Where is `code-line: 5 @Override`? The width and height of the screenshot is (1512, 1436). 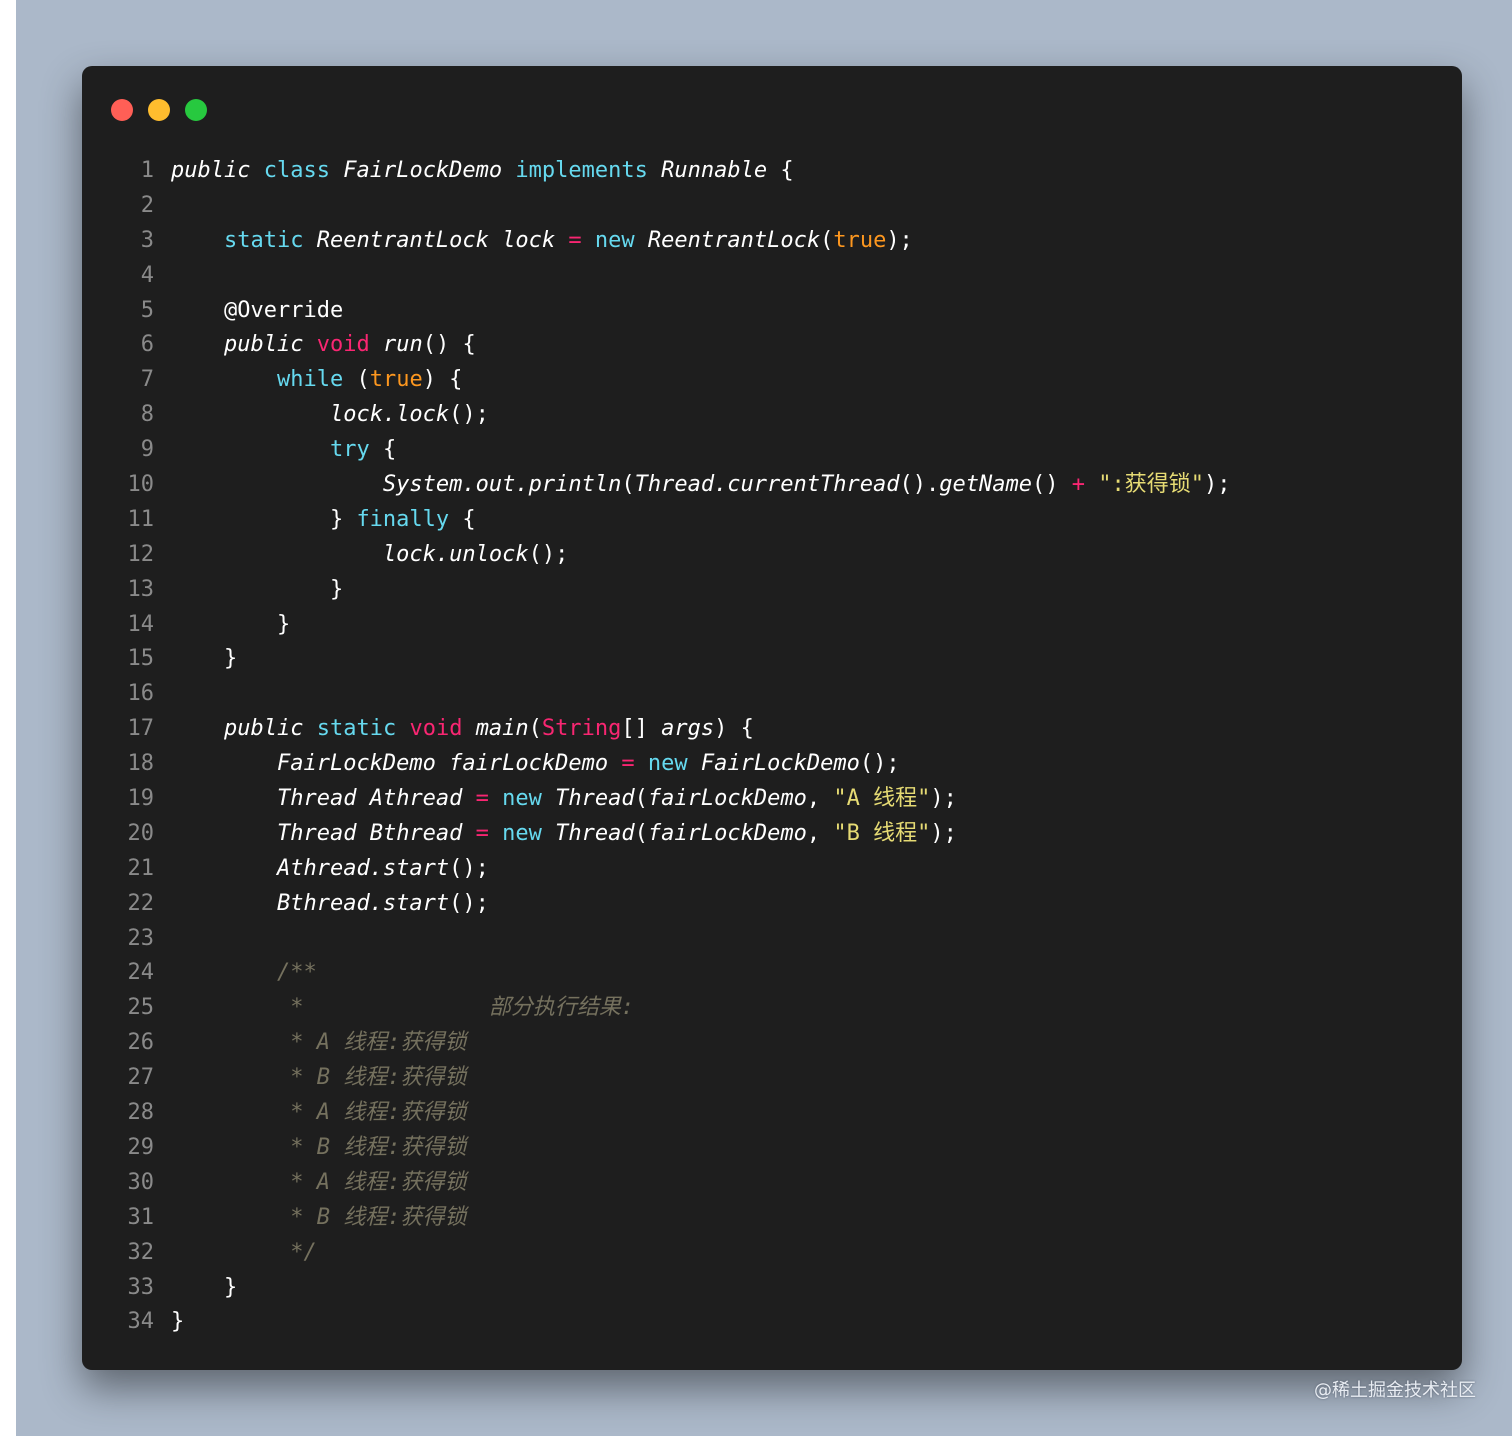 code-line: 5 @Override is located at coordinates (772, 311).